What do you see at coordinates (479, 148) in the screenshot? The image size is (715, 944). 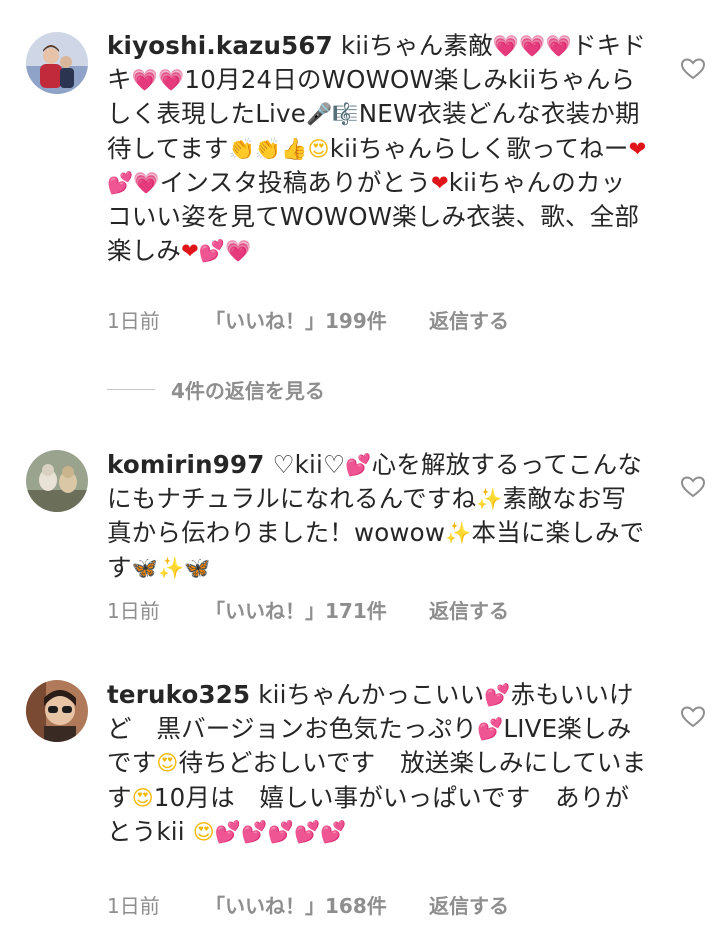 I see `comment-text-segment: kiiちゃんらしく歌ってねー` at bounding box center [479, 148].